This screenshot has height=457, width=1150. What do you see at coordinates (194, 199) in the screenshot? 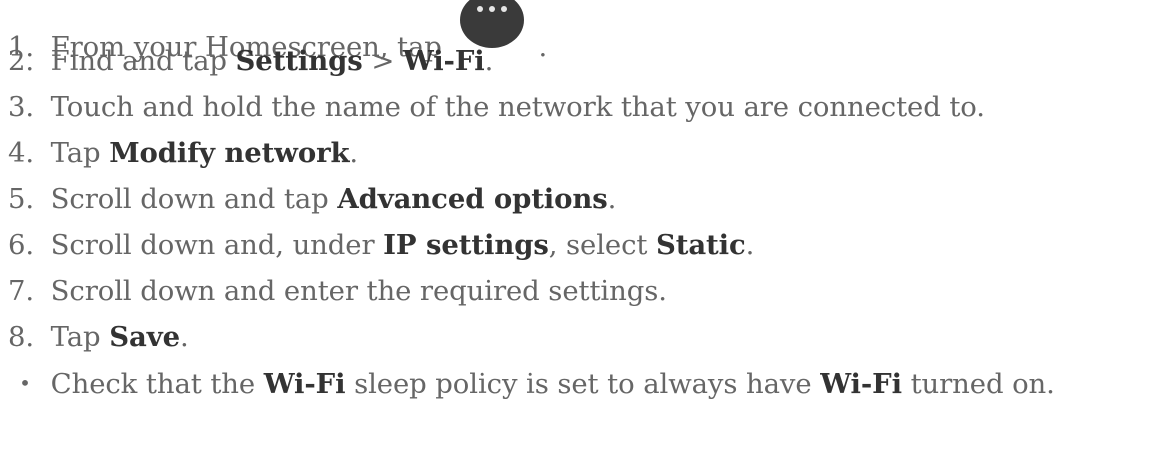
I see `step-text: Scroll down and tap` at bounding box center [194, 199].